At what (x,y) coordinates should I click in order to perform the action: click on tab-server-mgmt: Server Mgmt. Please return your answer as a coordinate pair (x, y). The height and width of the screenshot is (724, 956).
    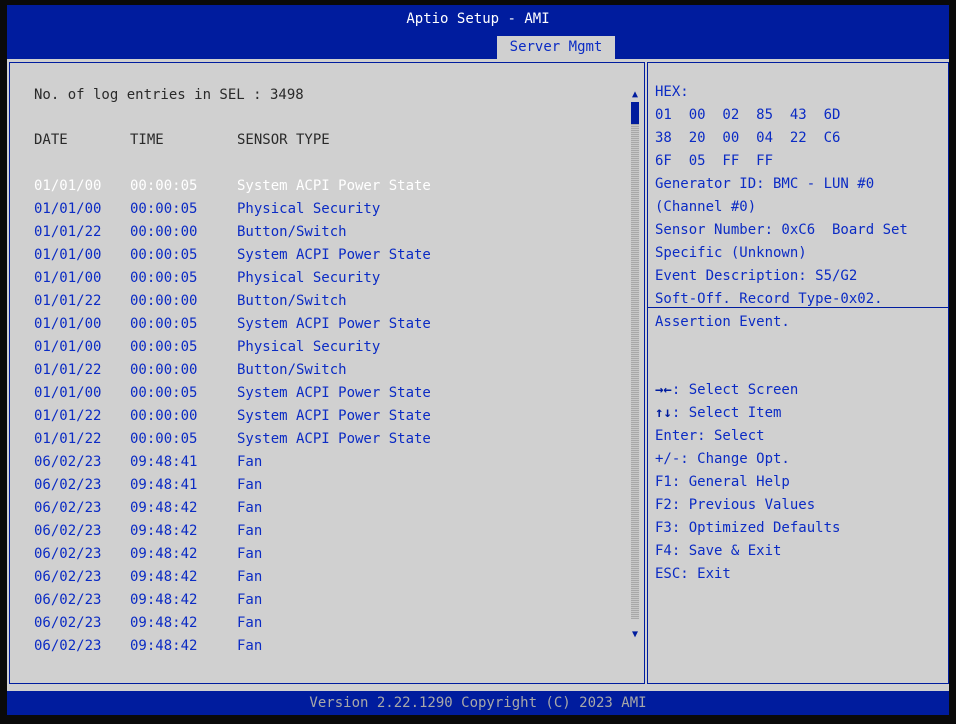
    Looking at the image, I should click on (556, 47).